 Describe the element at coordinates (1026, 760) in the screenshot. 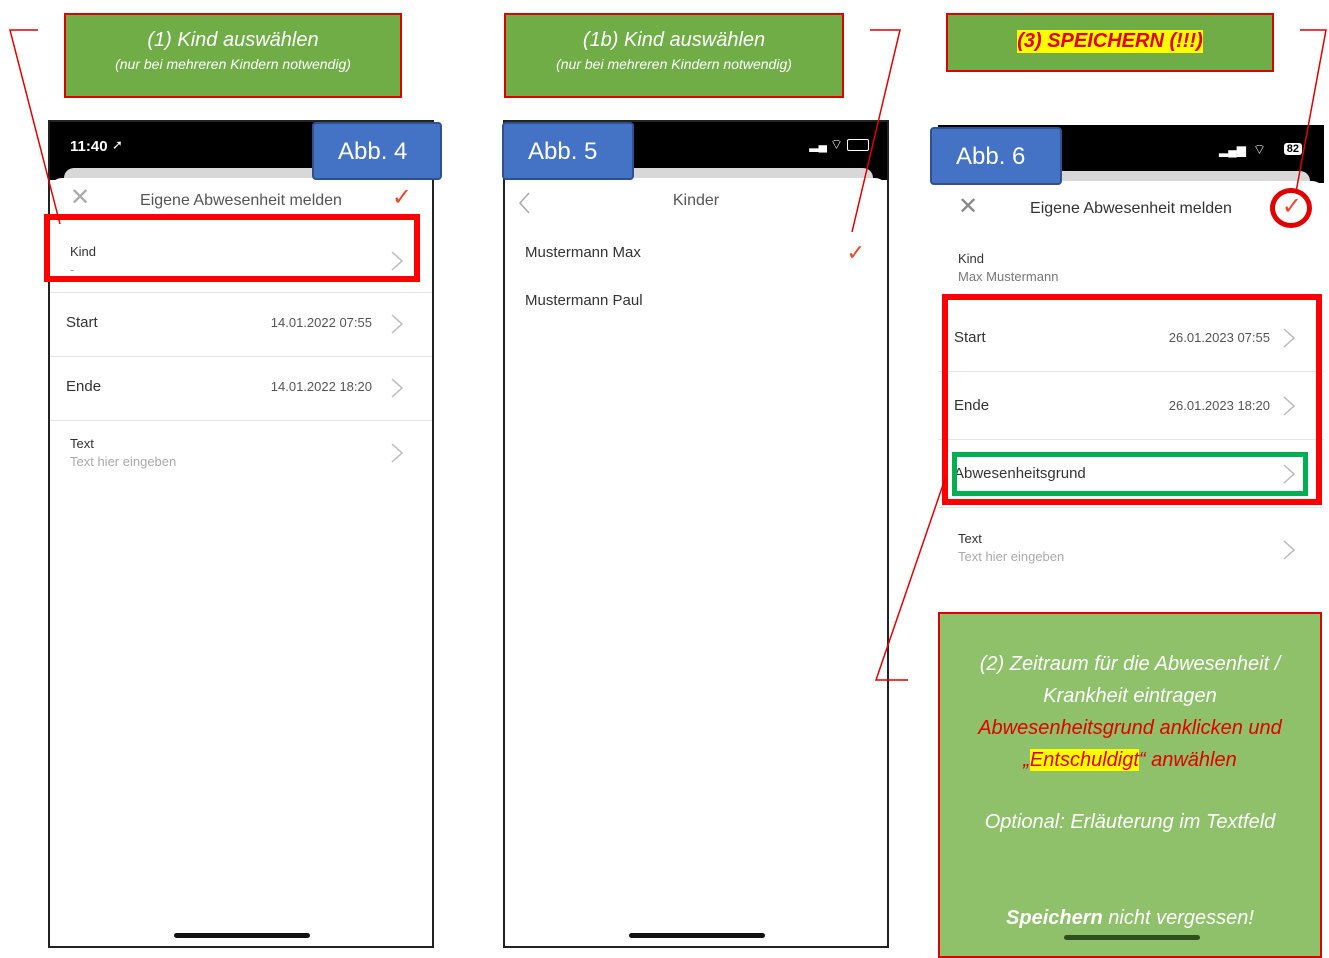

I see `quote-open: „` at that location.